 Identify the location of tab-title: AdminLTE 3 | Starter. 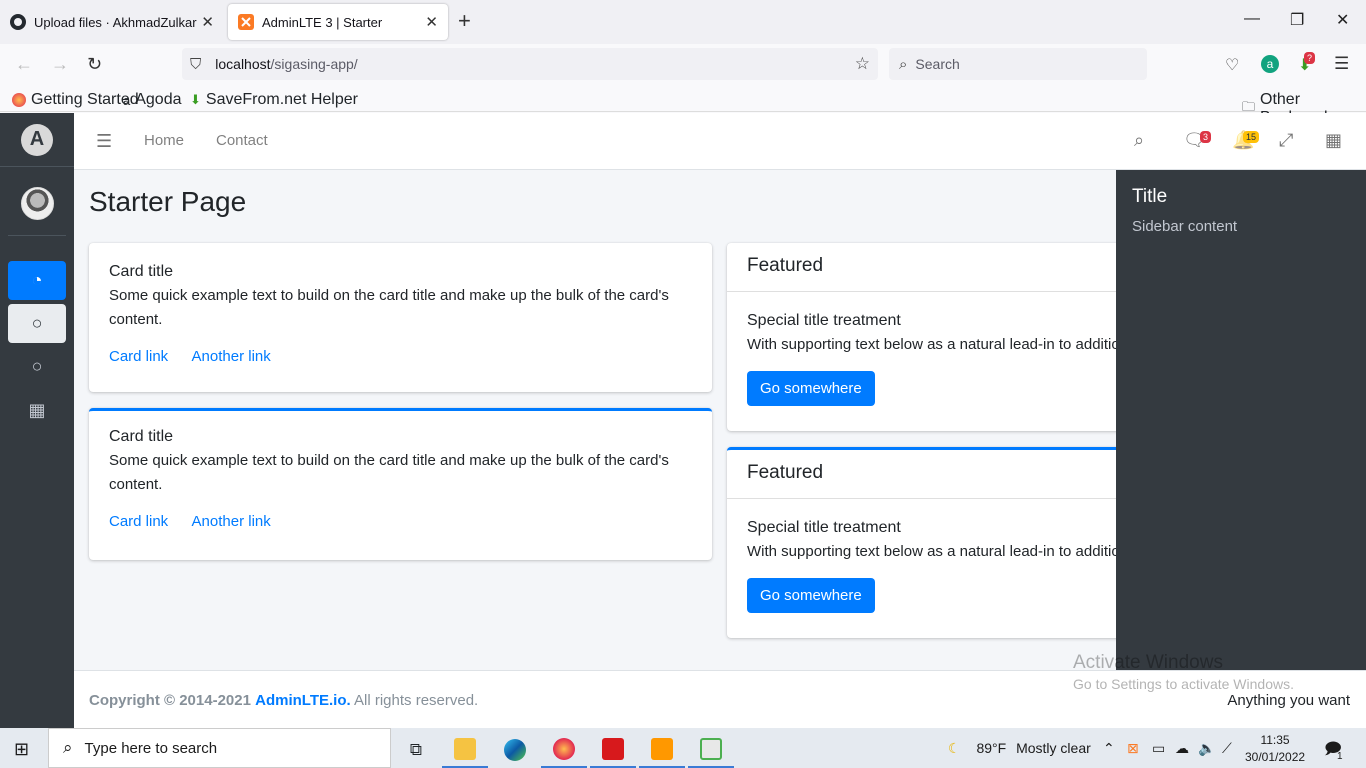
(322, 22).